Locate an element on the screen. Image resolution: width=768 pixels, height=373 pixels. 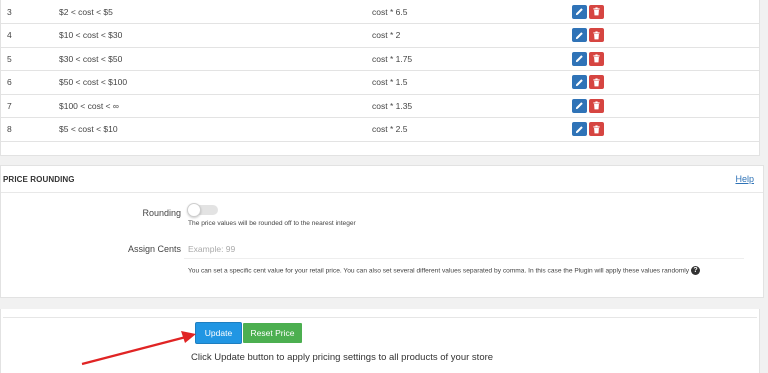
update-button: Update is located at coordinates (218, 333).